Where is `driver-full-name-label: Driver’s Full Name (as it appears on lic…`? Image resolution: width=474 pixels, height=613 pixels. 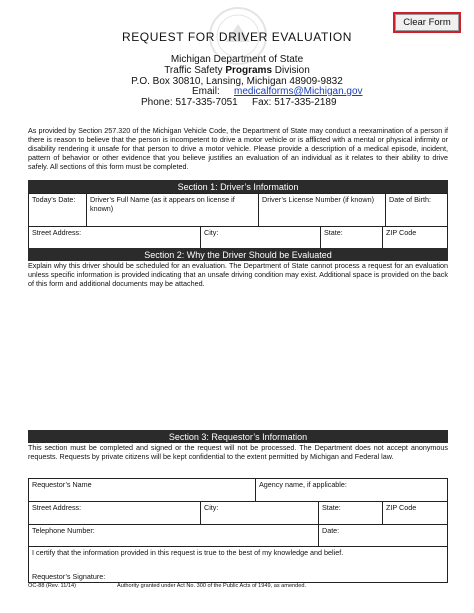 driver-full-name-label: Driver’s Full Name (as it appears on lic… is located at coordinates (162, 204).